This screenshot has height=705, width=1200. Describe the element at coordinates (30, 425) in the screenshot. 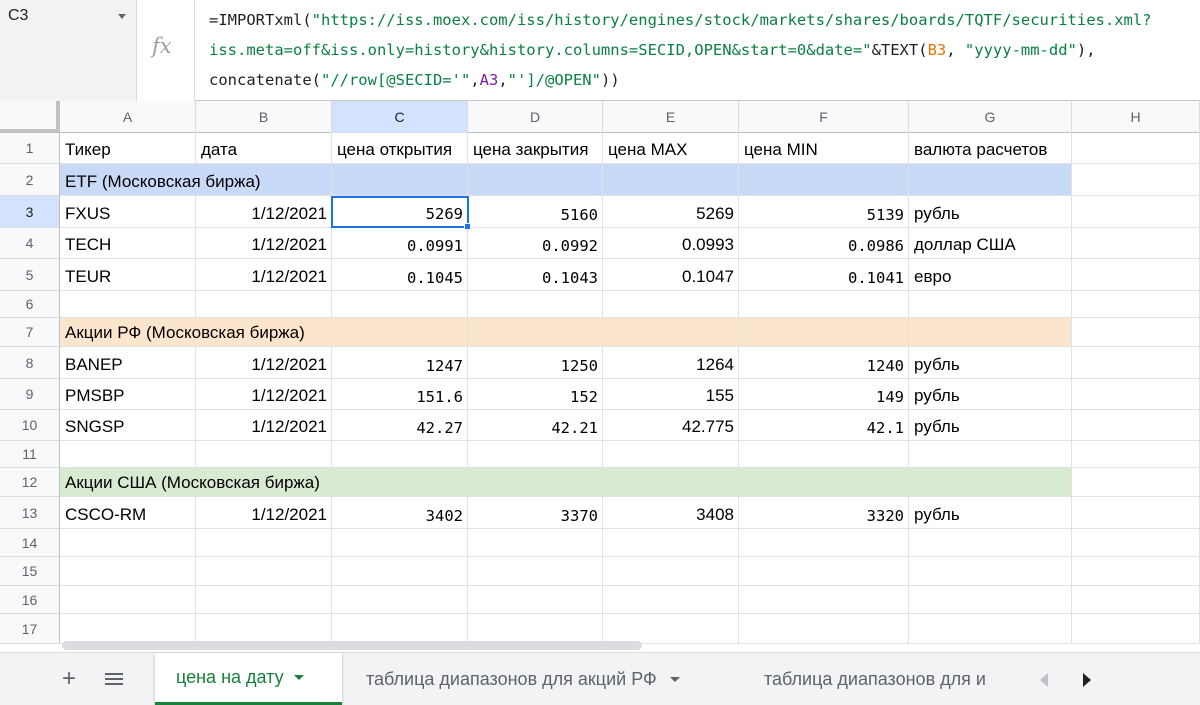

I see `row-header: 10` at that location.